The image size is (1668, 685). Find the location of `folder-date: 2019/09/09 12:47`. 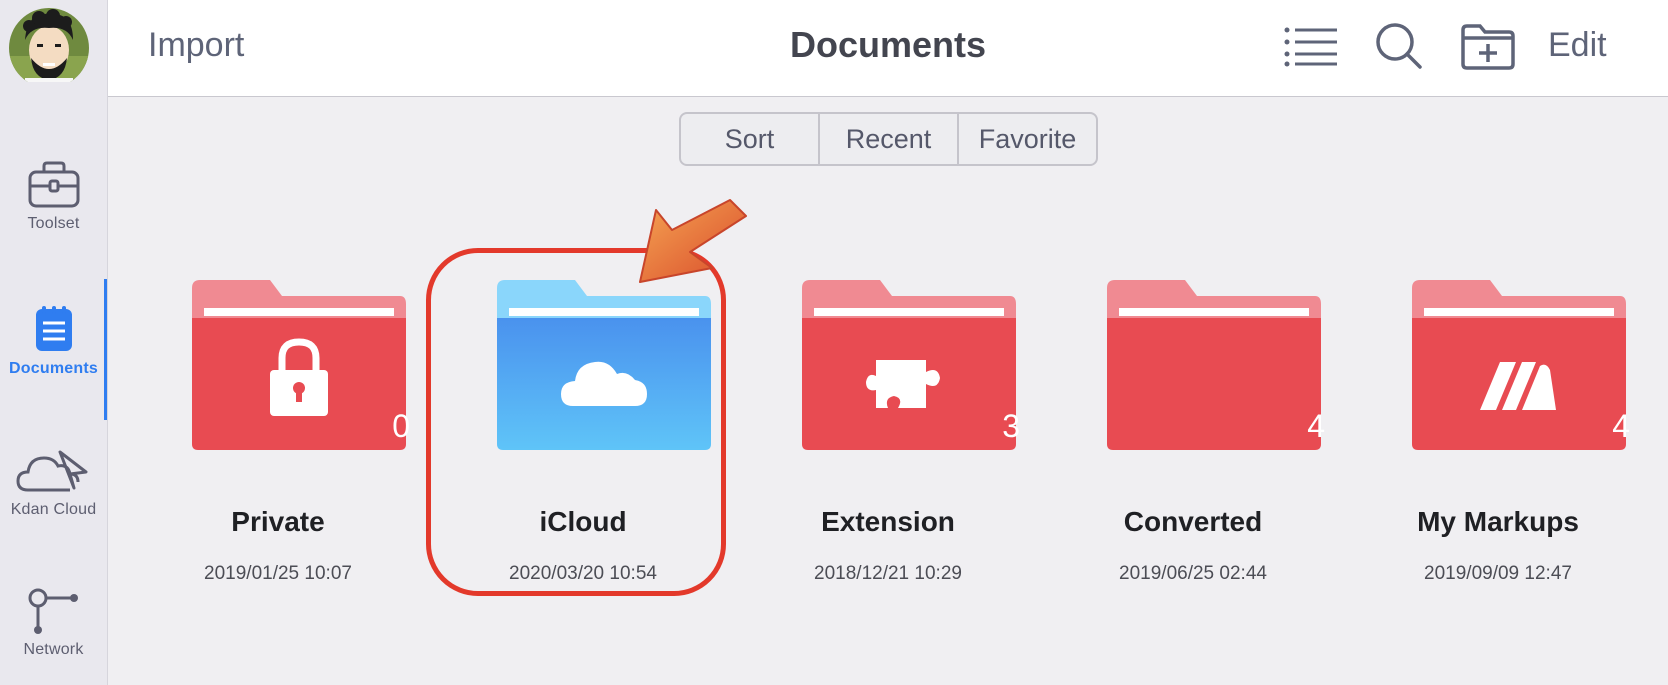

folder-date: 2019/09/09 12:47 is located at coordinates (1498, 573).